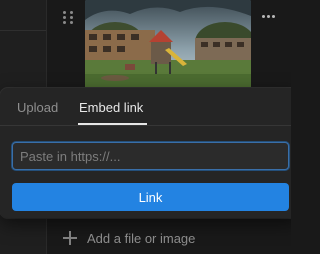 This screenshot has height=254, width=320. I want to click on embed-url-input, so click(150, 156).